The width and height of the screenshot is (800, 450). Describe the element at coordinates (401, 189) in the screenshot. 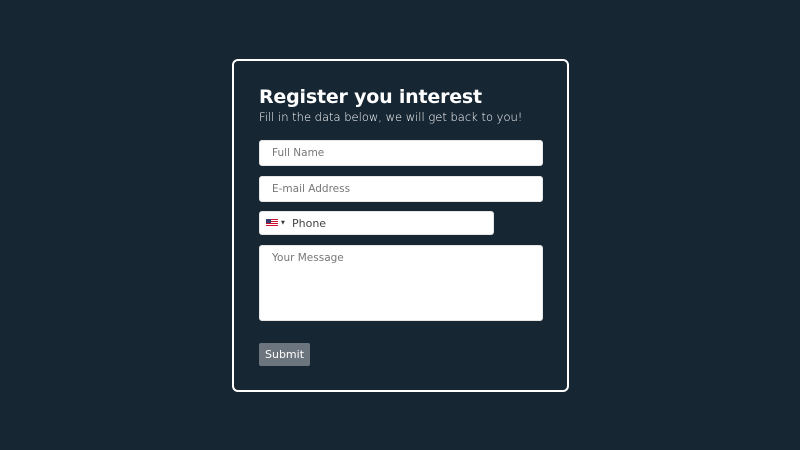

I see `email-input` at that location.